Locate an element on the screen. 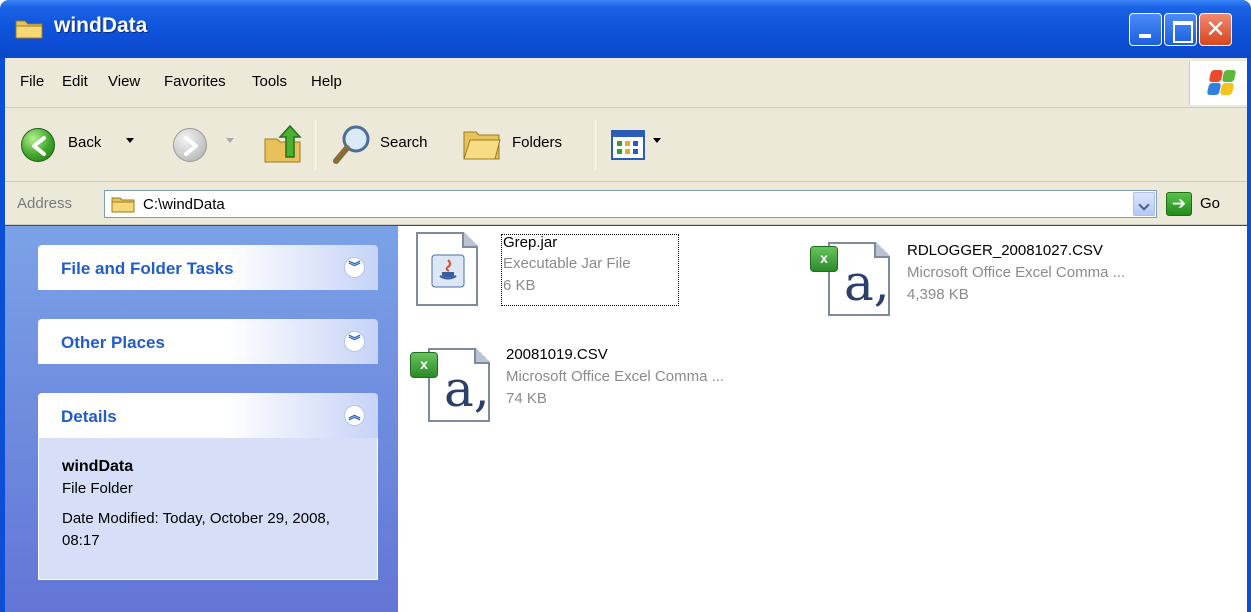 The height and width of the screenshot is (612, 1251). folders-label: Folders is located at coordinates (537, 142).